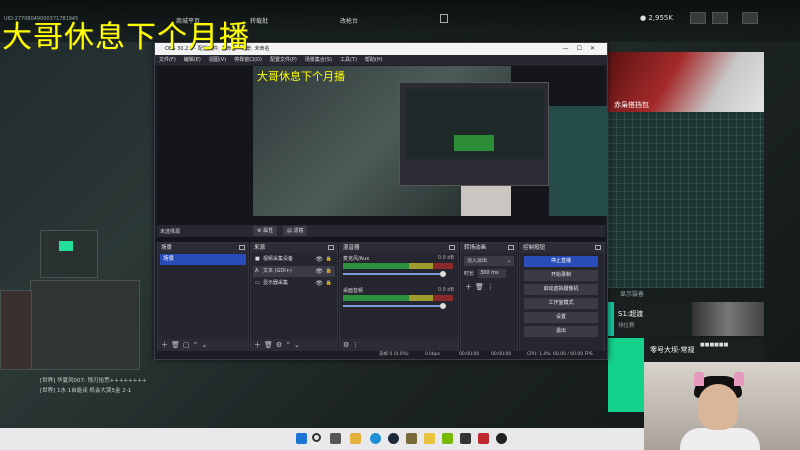 This screenshot has width=800, height=450. Describe the element at coordinates (430, 141) in the screenshot. I see `preview-canvas` at that location.